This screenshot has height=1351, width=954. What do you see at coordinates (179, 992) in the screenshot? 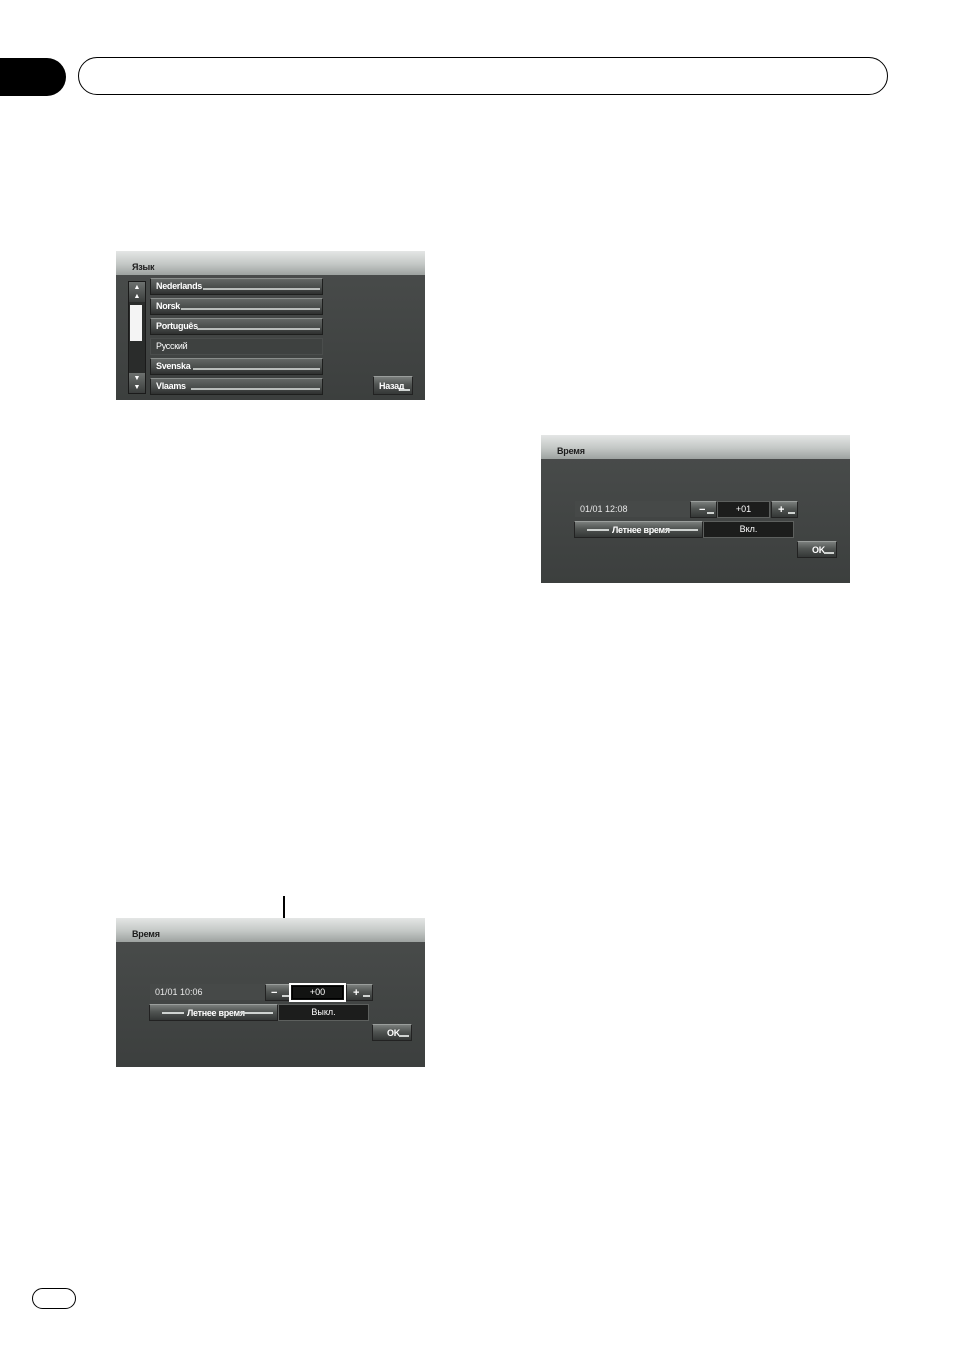
I see `datetime-text: 01/01 10:06` at bounding box center [179, 992].